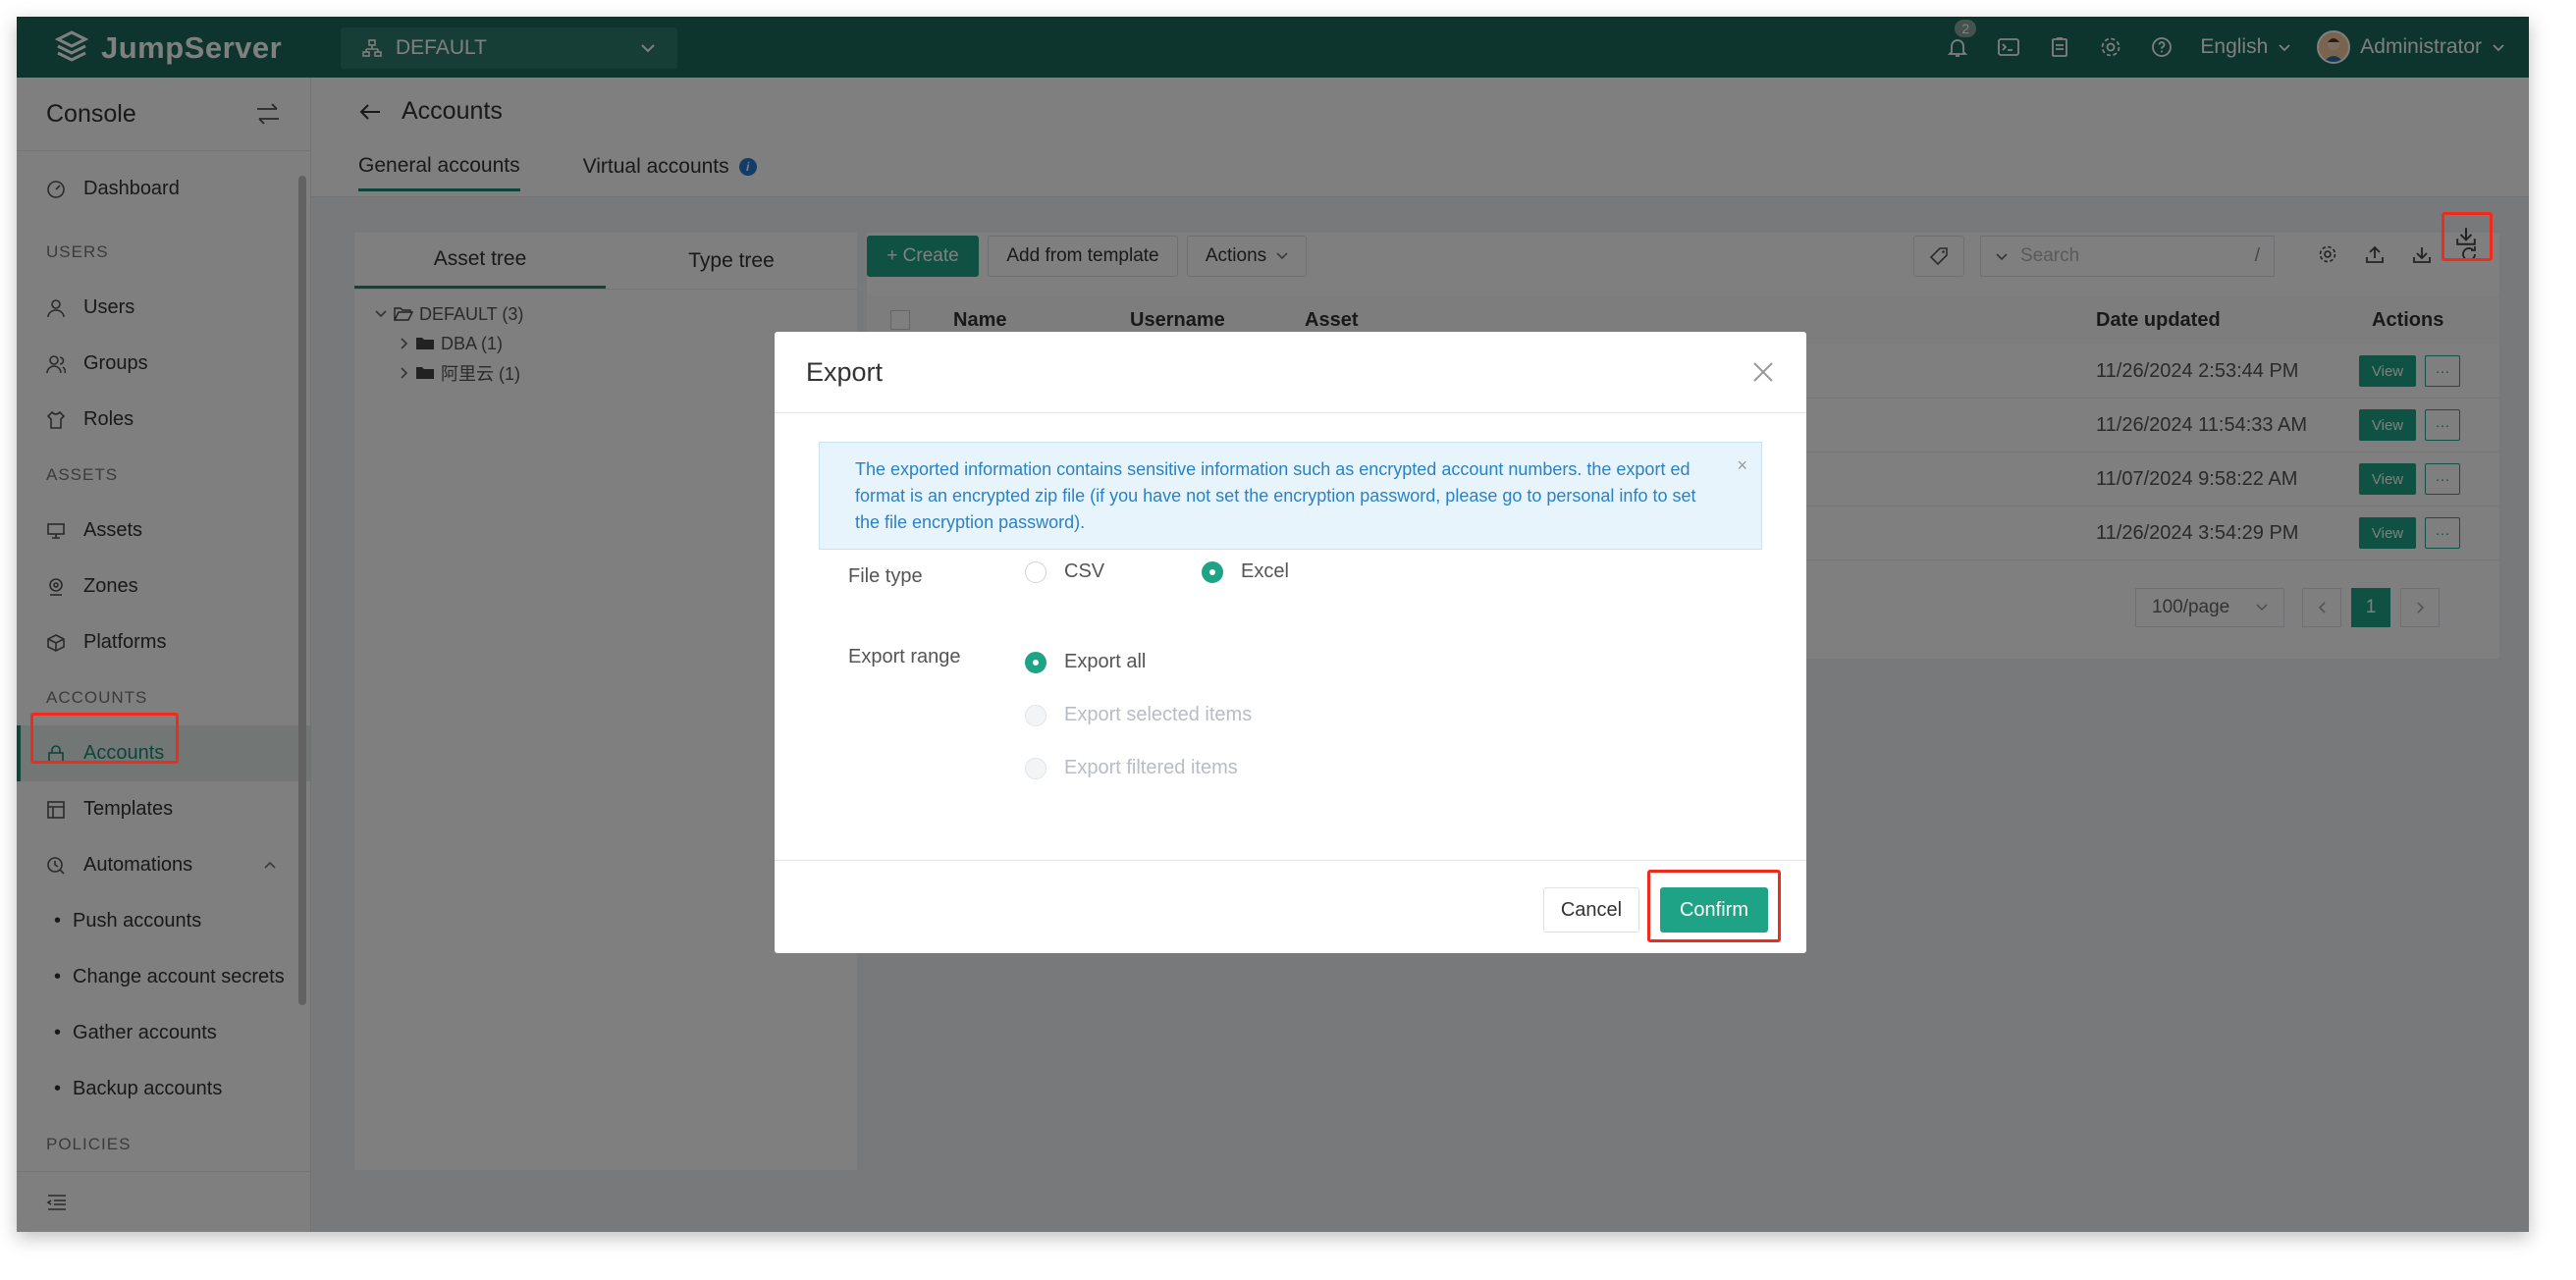 Image resolution: width=2576 pixels, height=1280 pixels. What do you see at coordinates (1158, 714) in the screenshot?
I see `radio-label: Export selected items` at bounding box center [1158, 714].